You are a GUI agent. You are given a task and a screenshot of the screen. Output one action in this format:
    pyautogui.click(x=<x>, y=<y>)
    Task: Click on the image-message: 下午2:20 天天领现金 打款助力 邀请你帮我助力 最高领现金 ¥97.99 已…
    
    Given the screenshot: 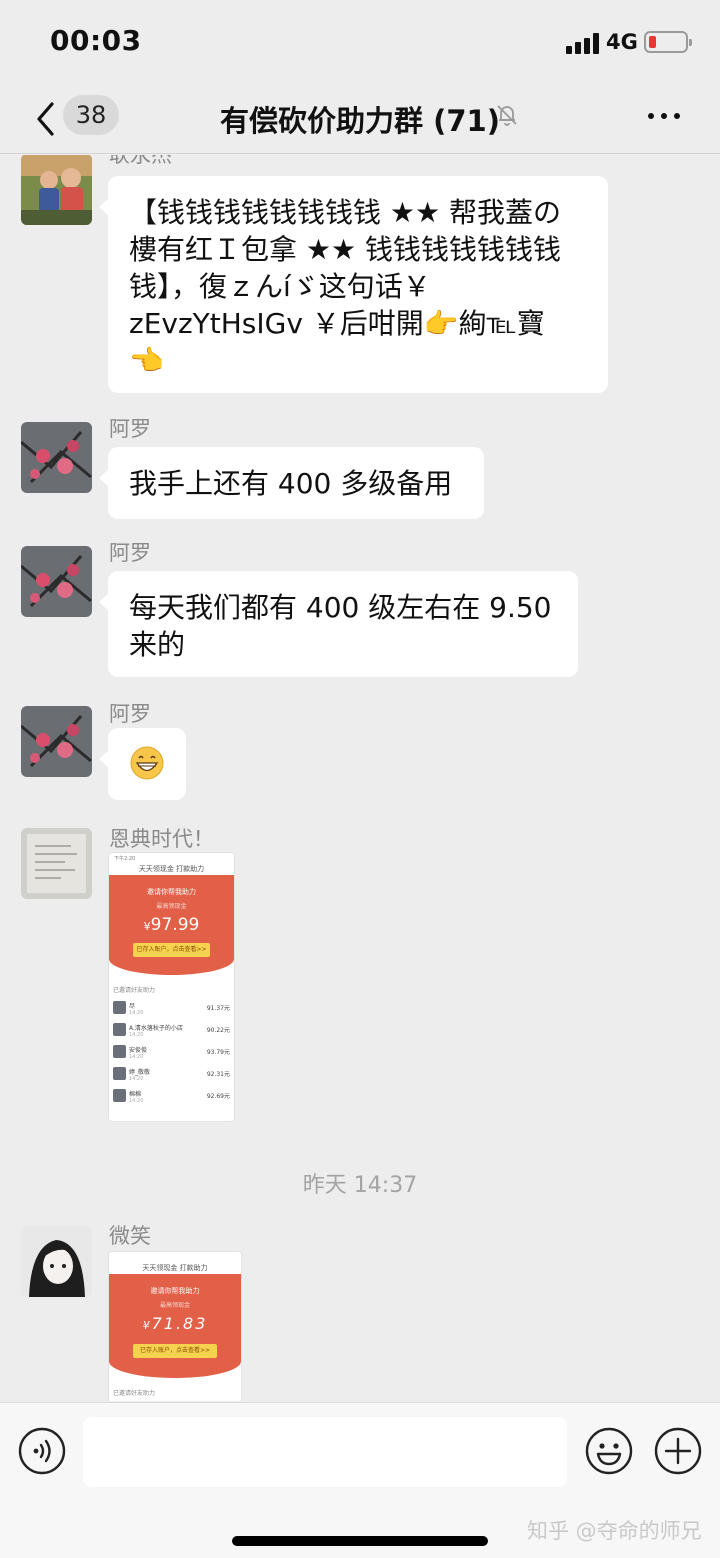 What is the action you would take?
    pyautogui.click(x=171, y=987)
    